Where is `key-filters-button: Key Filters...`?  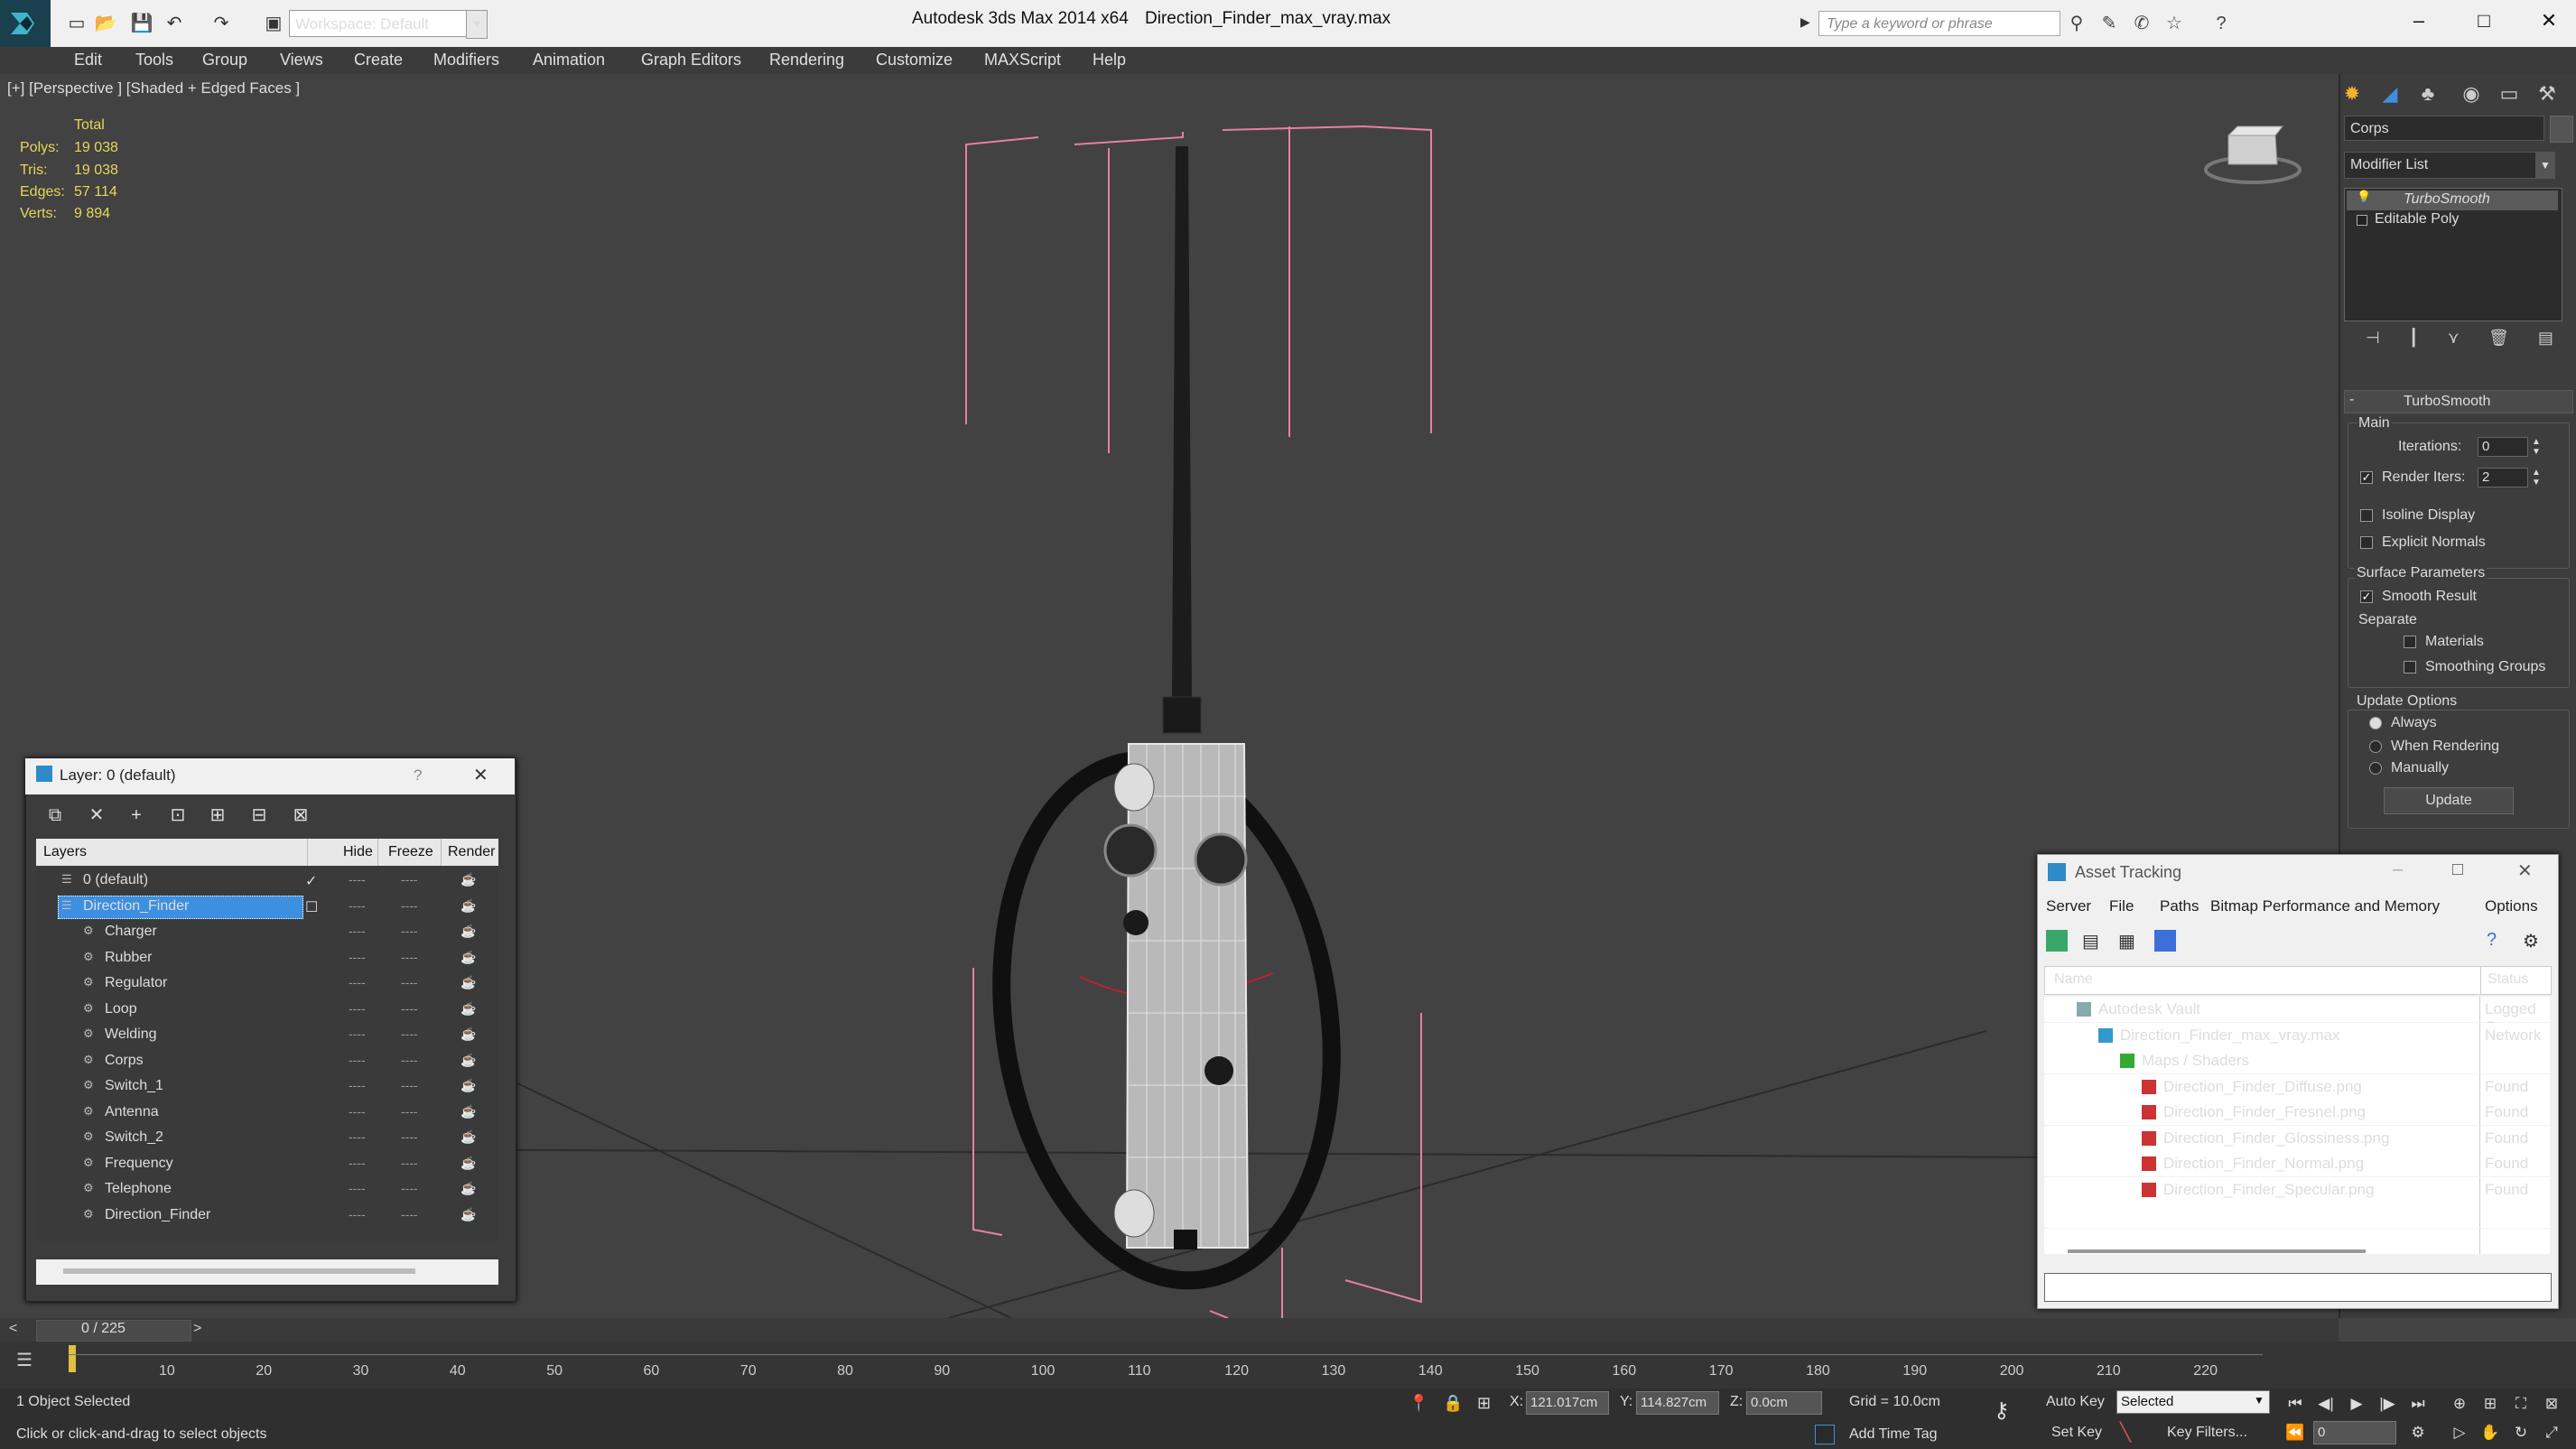 key-filters-button: Key Filters... is located at coordinates (2207, 1433).